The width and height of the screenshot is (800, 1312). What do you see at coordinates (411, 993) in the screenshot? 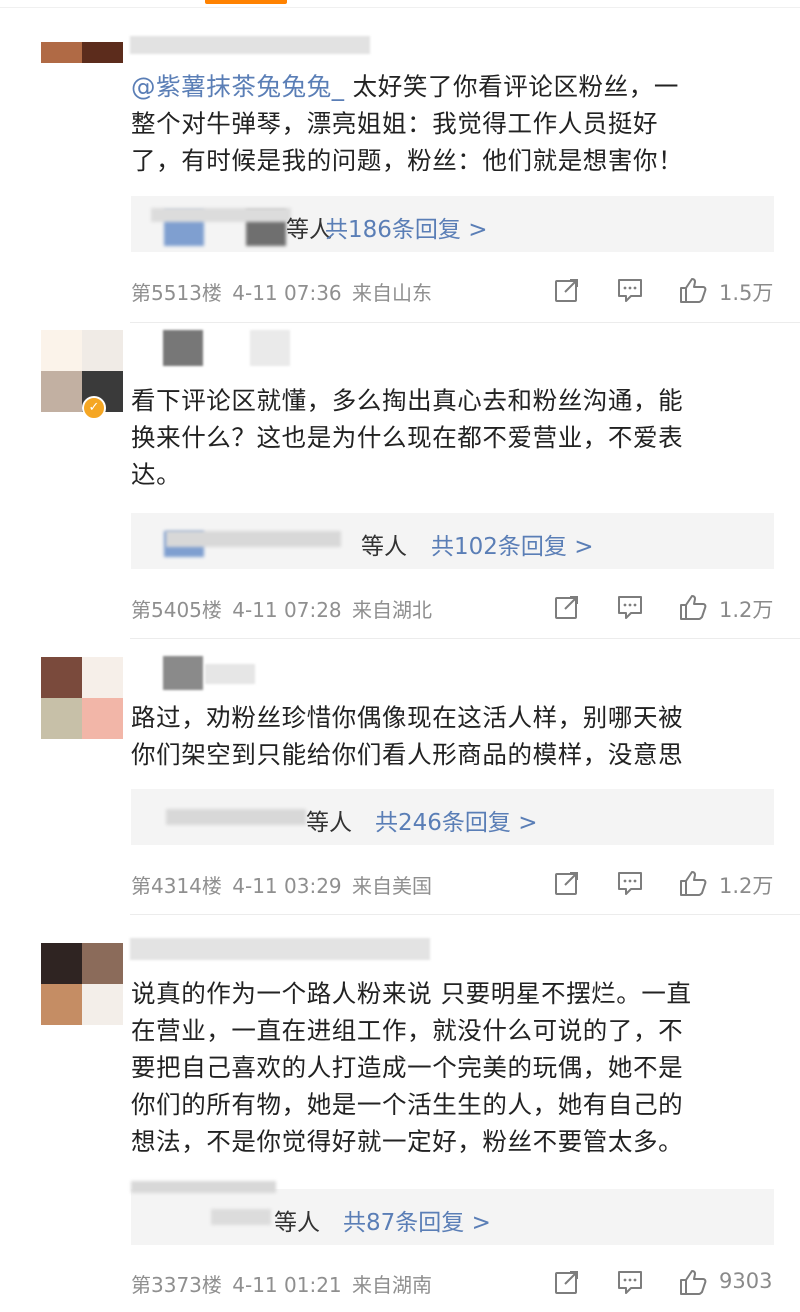
I see `comment-line: 说真的作为一个路人粉来说 只要明星不摆烂。一直` at bounding box center [411, 993].